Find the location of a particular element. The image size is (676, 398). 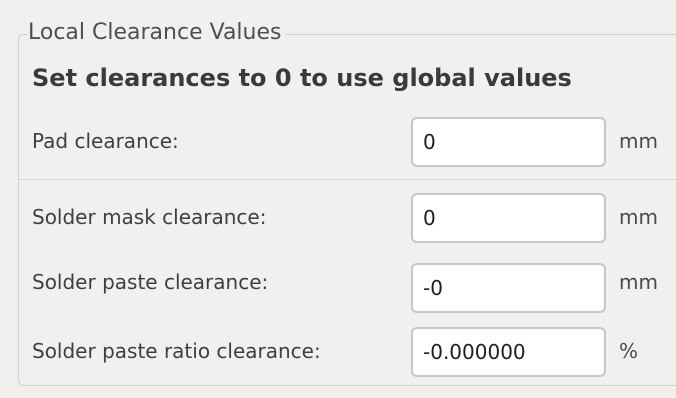

separator is located at coordinates (347, 179).